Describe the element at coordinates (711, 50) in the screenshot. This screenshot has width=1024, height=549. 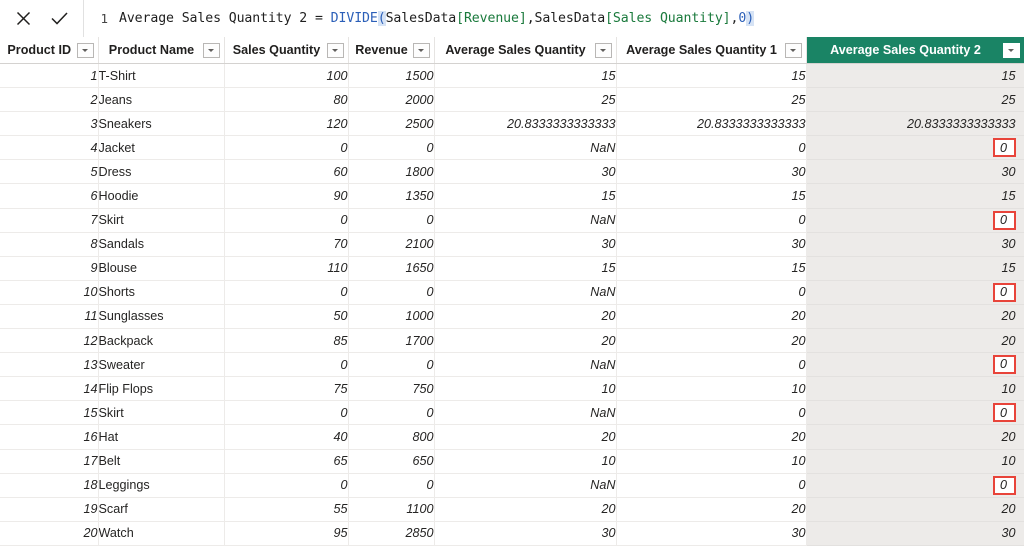
I see `column-header-average-sales-quantity-1: Average Sales Quantity 1` at that location.